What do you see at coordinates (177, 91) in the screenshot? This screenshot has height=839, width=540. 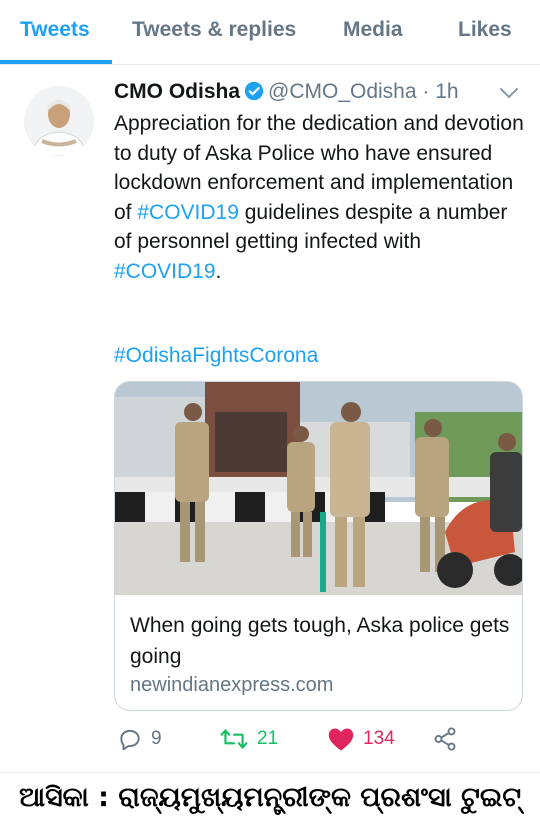 I see `author-name: CMO Odisha` at bounding box center [177, 91].